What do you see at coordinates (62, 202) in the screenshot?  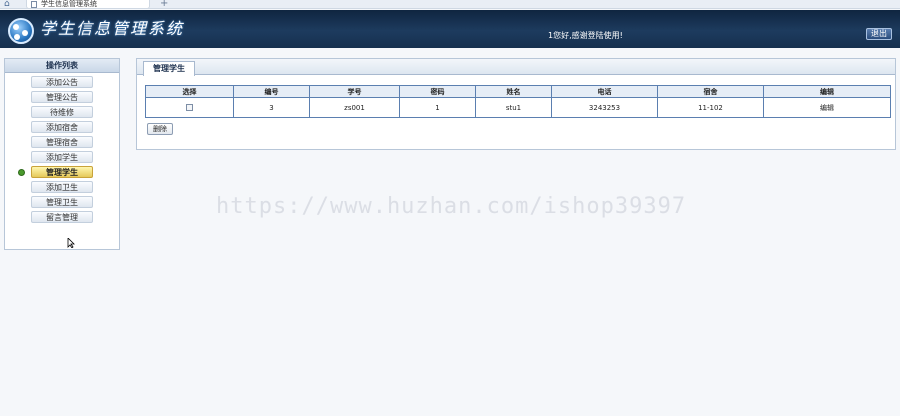 I see `sidebar-item-manage-hygiene: 管理卫生` at bounding box center [62, 202].